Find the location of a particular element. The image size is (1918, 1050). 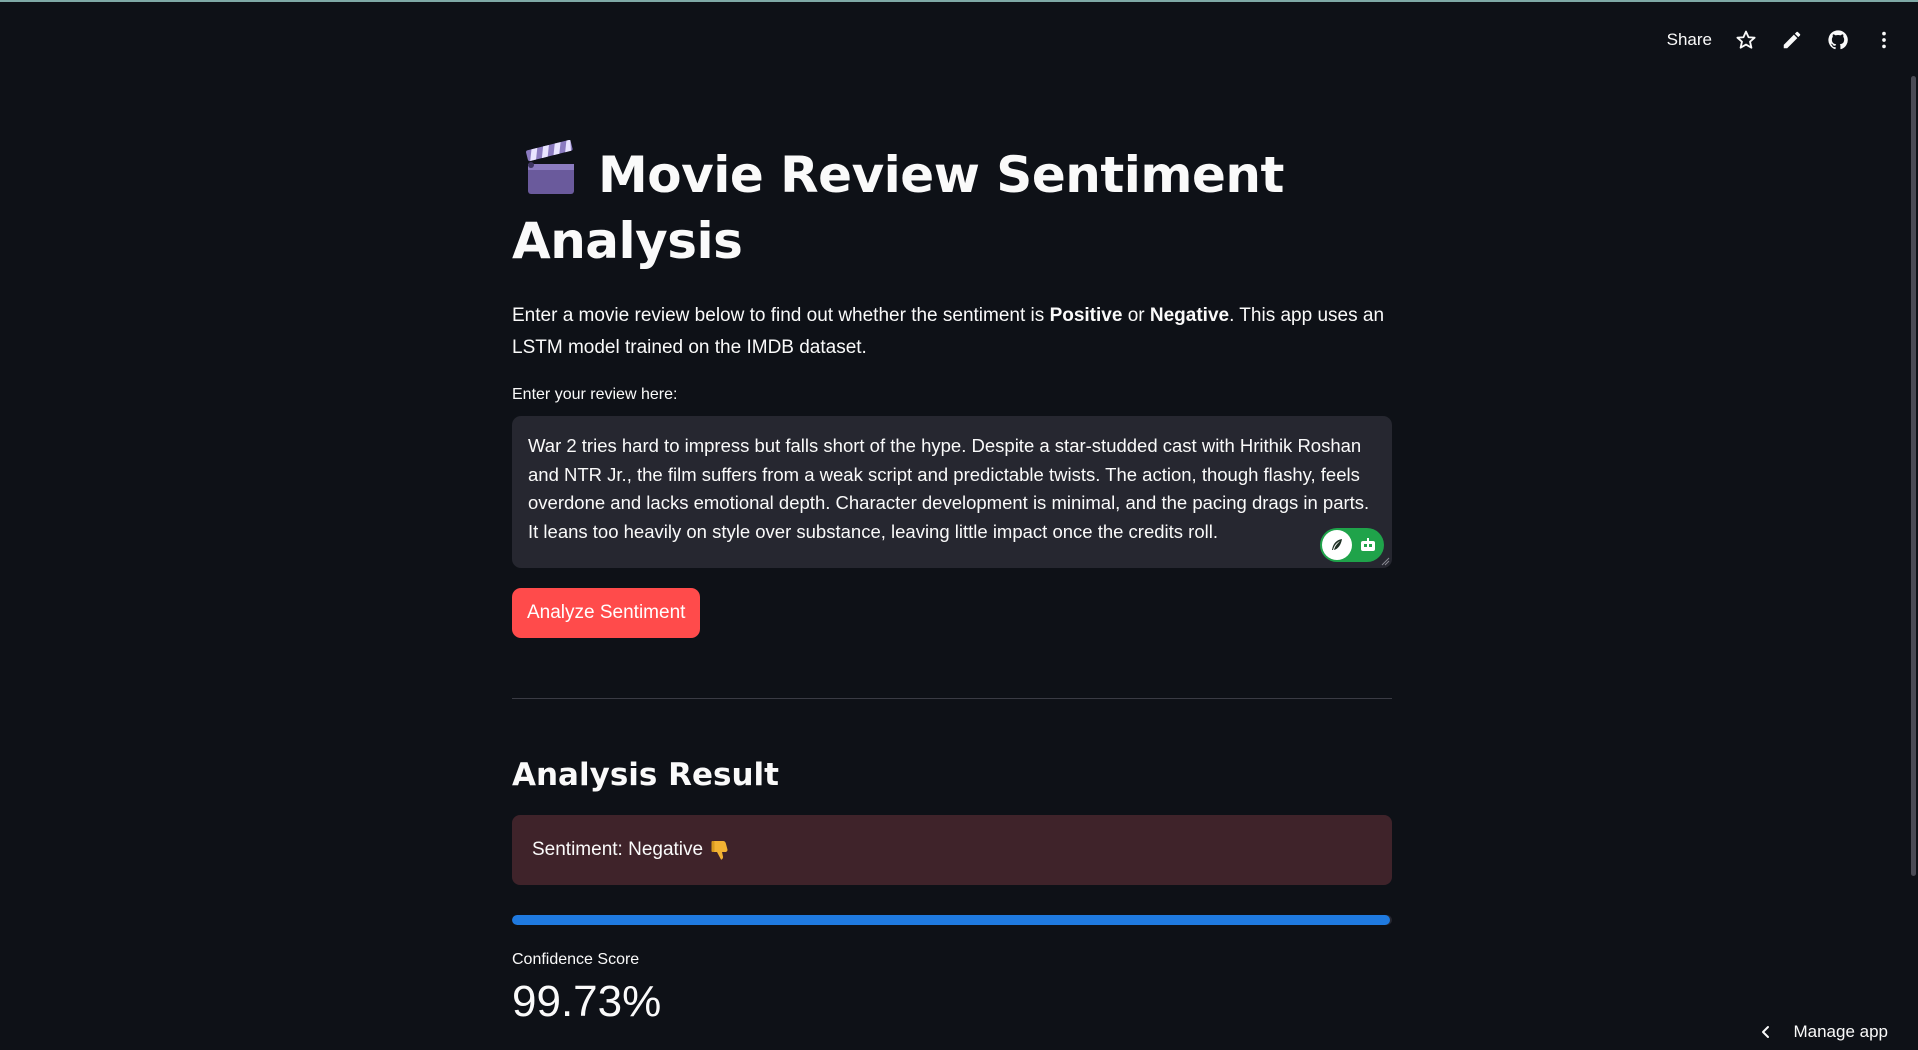

sentiment-result-text: Sentiment: Negative is located at coordinates (618, 849).